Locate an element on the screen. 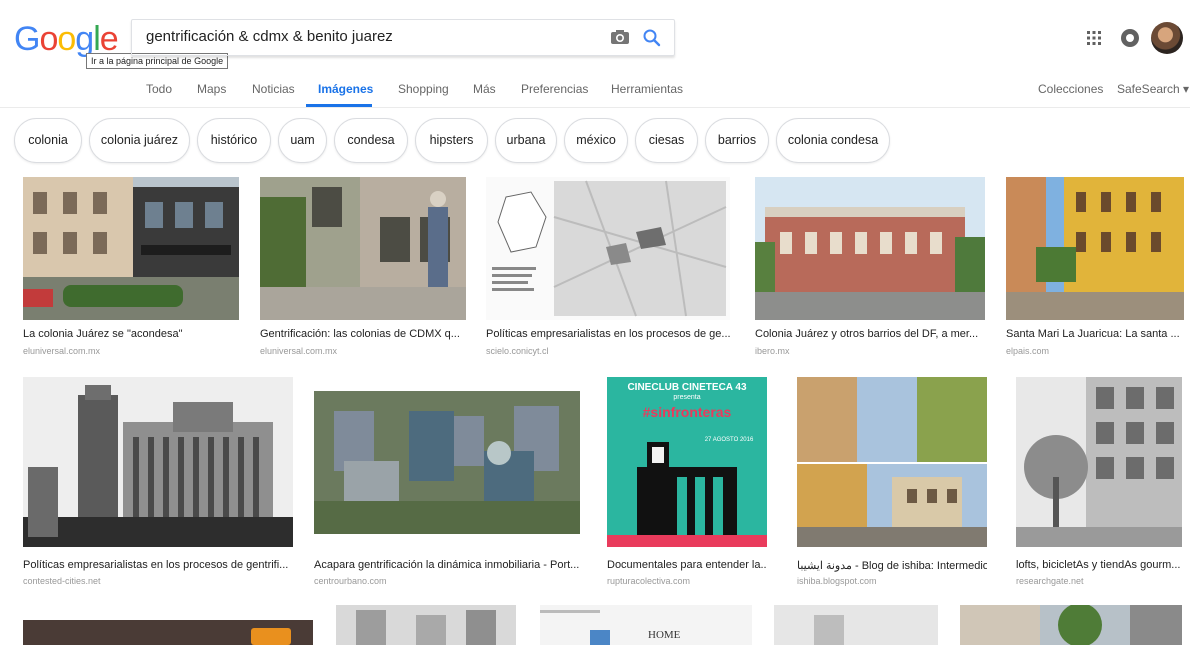 This screenshot has width=1190, height=645. result-source: elpais.com is located at coordinates (1027, 351).